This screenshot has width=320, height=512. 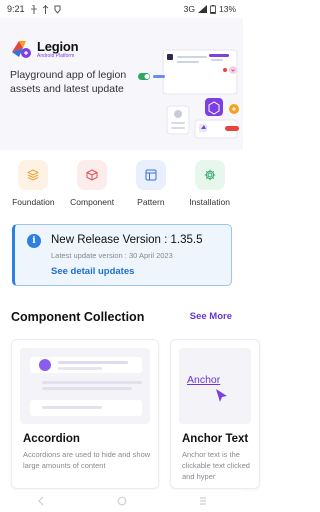 What do you see at coordinates (85, 386) in the screenshot?
I see `card-preview` at bounding box center [85, 386].